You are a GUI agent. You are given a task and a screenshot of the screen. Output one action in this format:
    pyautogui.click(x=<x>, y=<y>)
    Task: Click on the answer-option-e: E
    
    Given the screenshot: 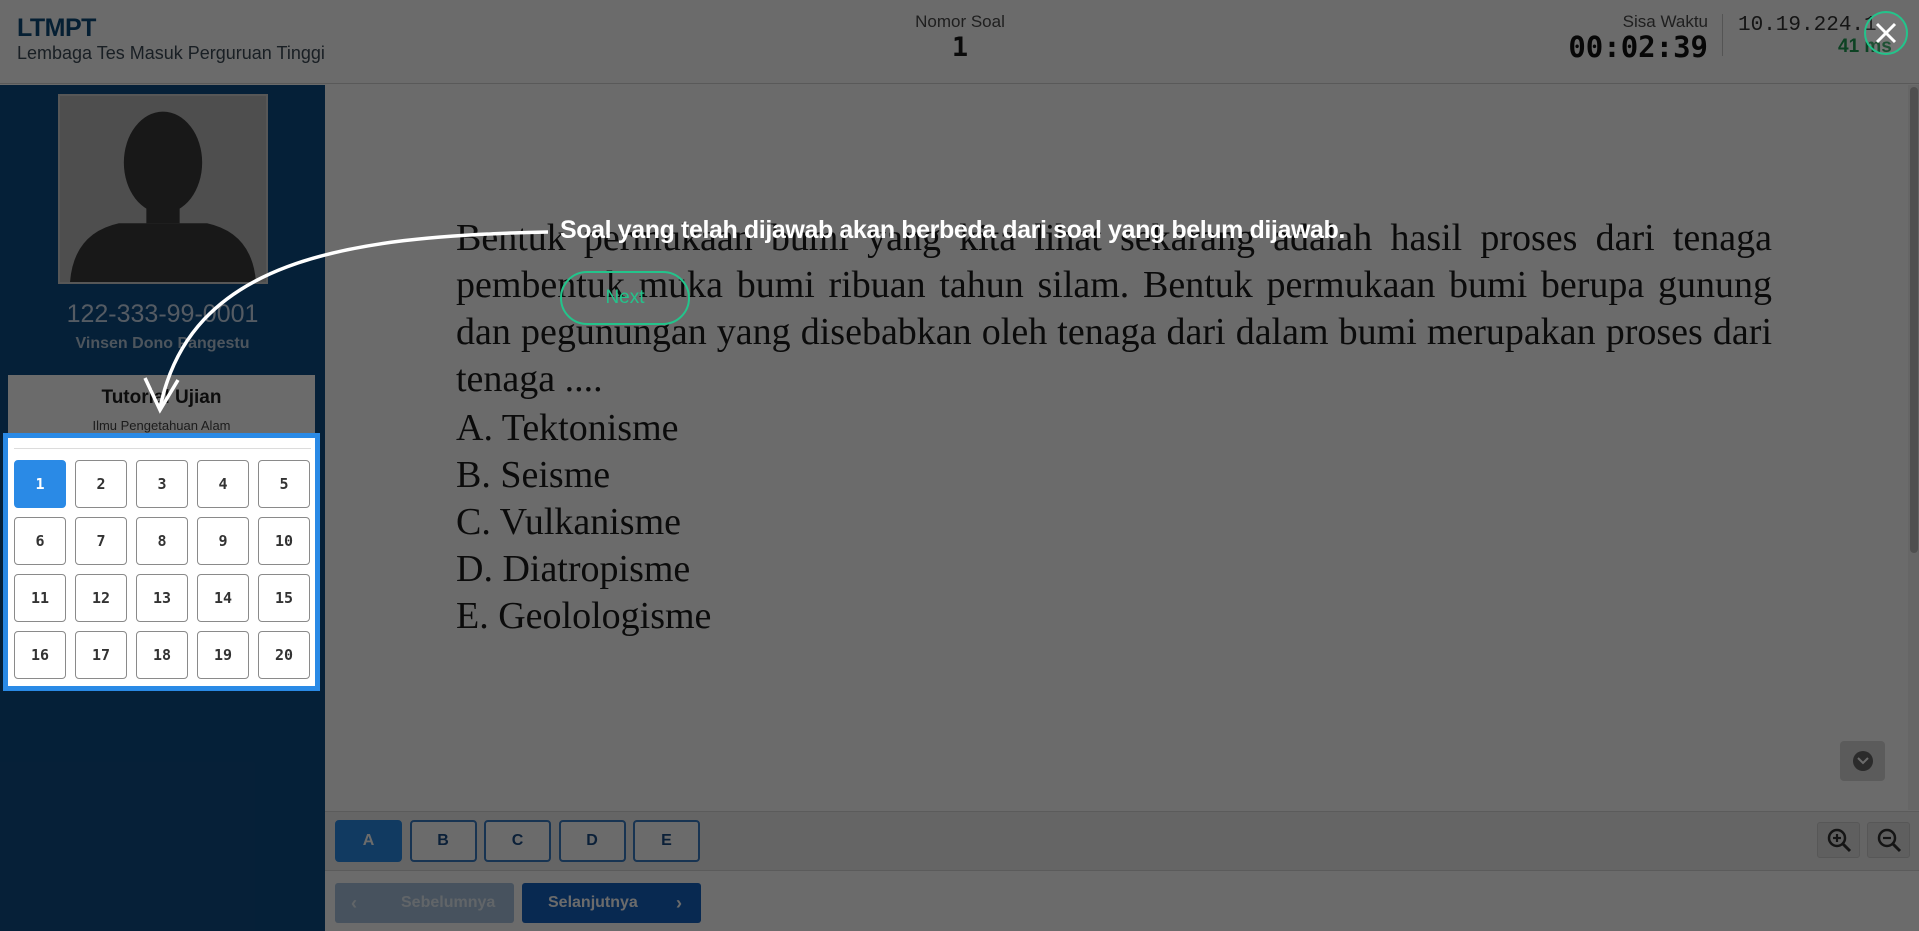 What is the action you would take?
    pyautogui.click(x=666, y=841)
    